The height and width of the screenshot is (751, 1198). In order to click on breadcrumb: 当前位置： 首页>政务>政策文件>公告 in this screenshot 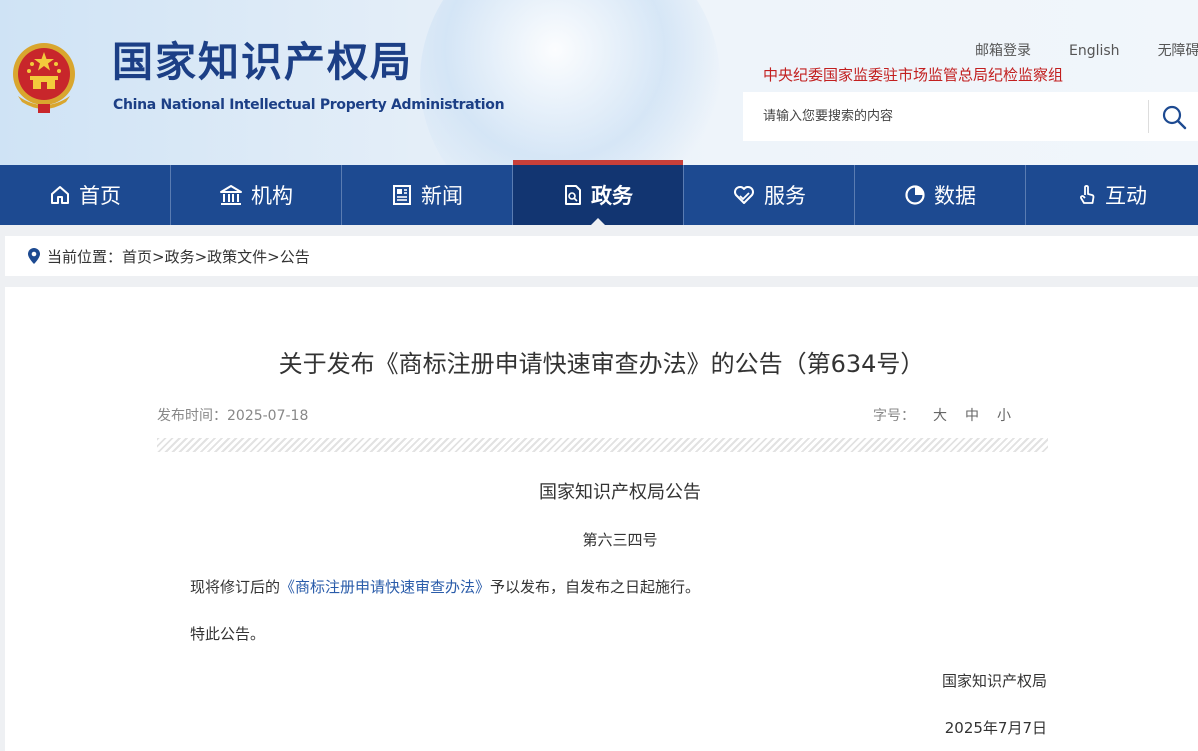, I will do `click(601, 256)`.